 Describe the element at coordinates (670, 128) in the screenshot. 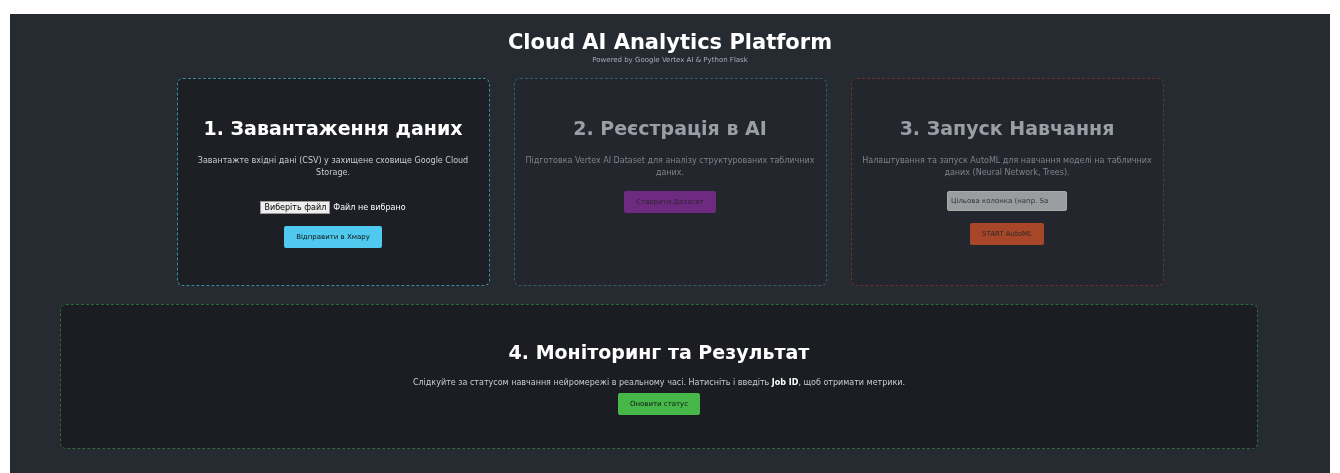

I see `card-title: 2. Реєстрація в AI` at that location.